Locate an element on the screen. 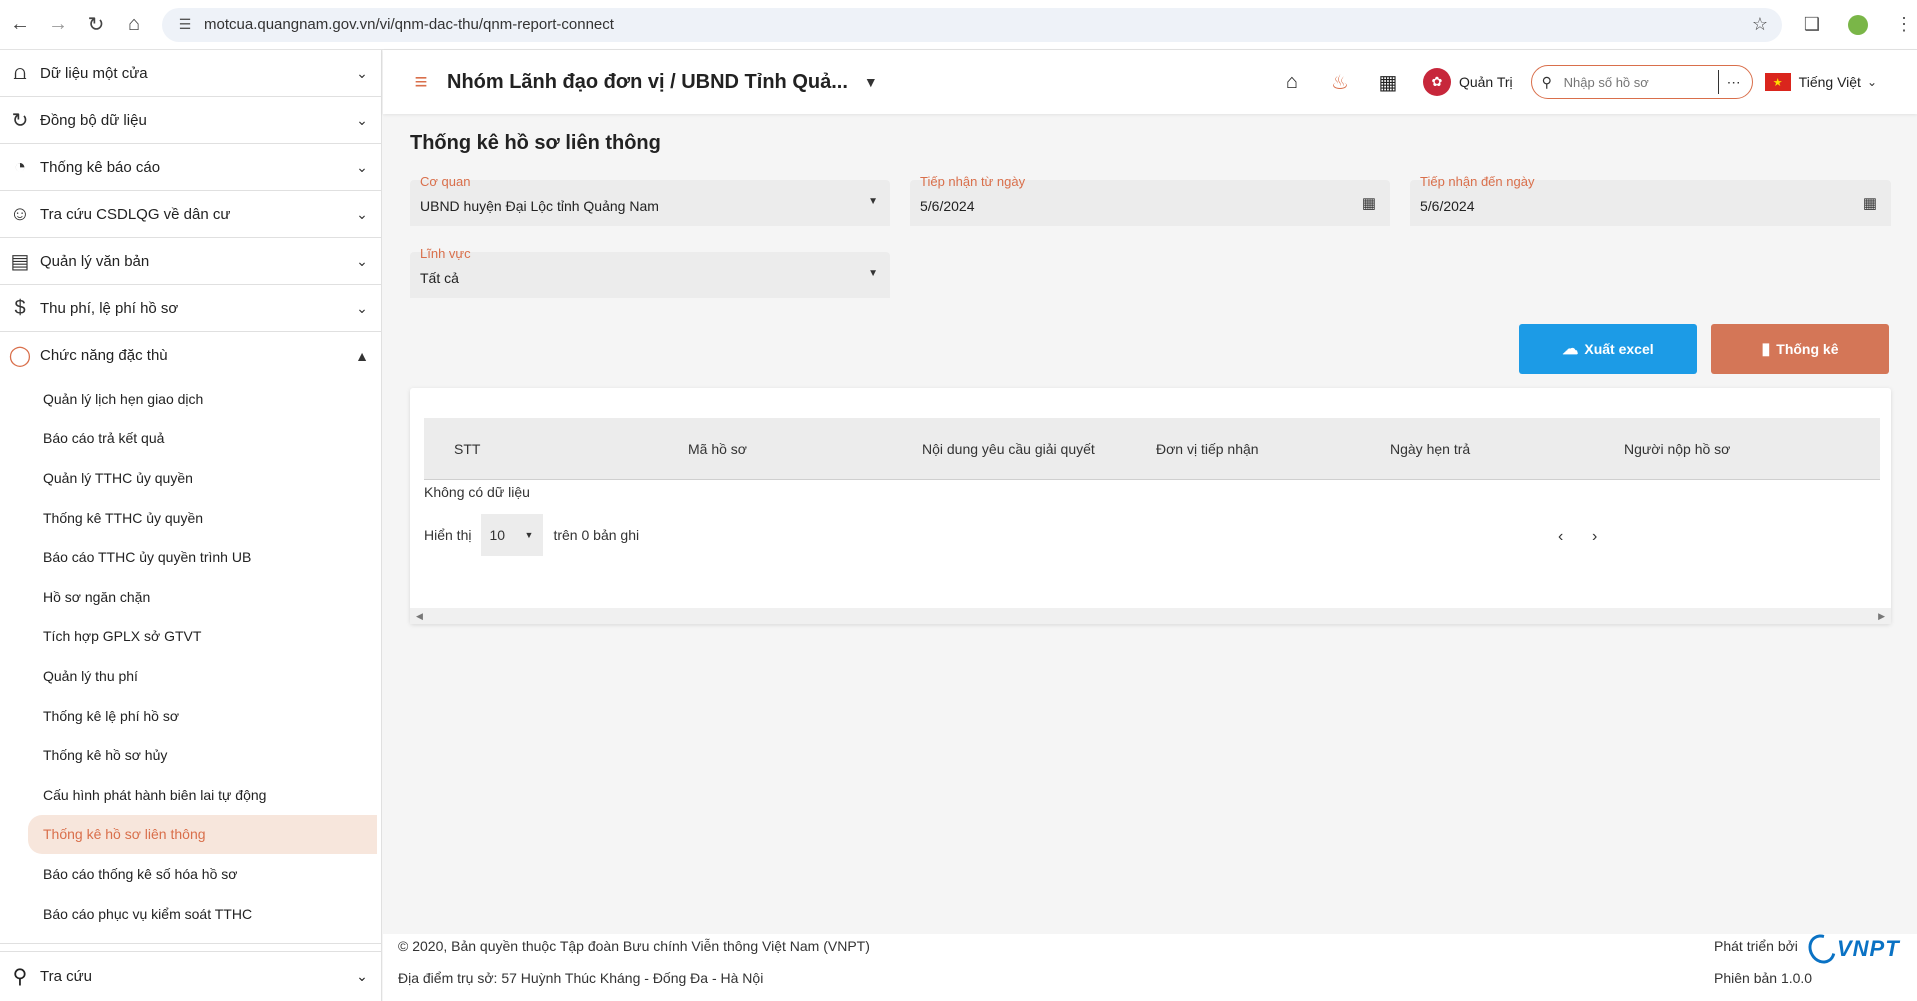 This screenshot has width=1917, height=1001. button-label: Xuất excel is located at coordinates (1619, 349).